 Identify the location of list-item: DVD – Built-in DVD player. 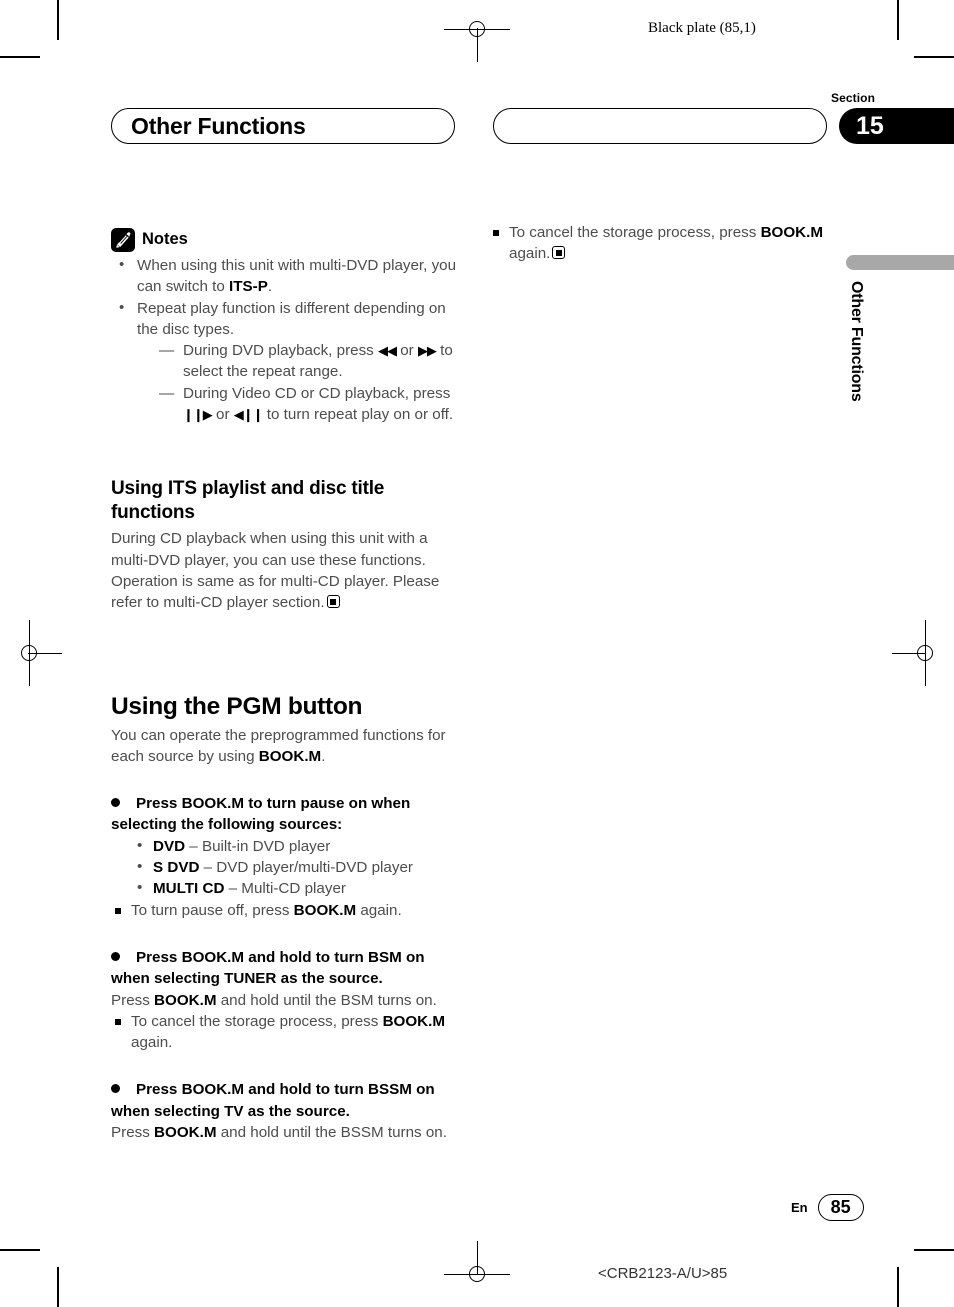
(294, 846).